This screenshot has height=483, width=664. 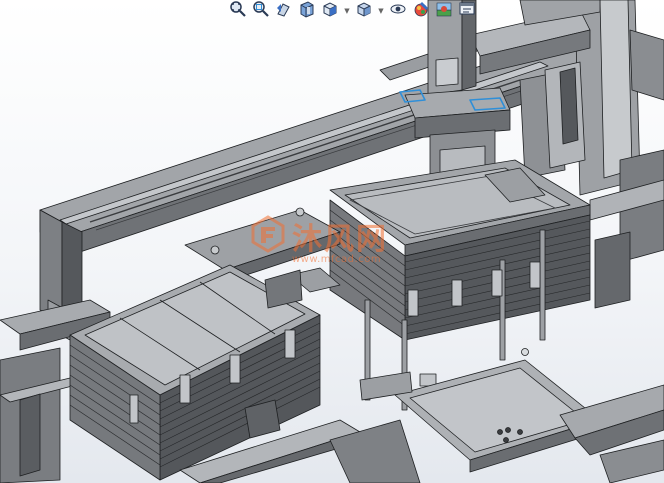 I want to click on edit-appearance-button, so click(x=421, y=11).